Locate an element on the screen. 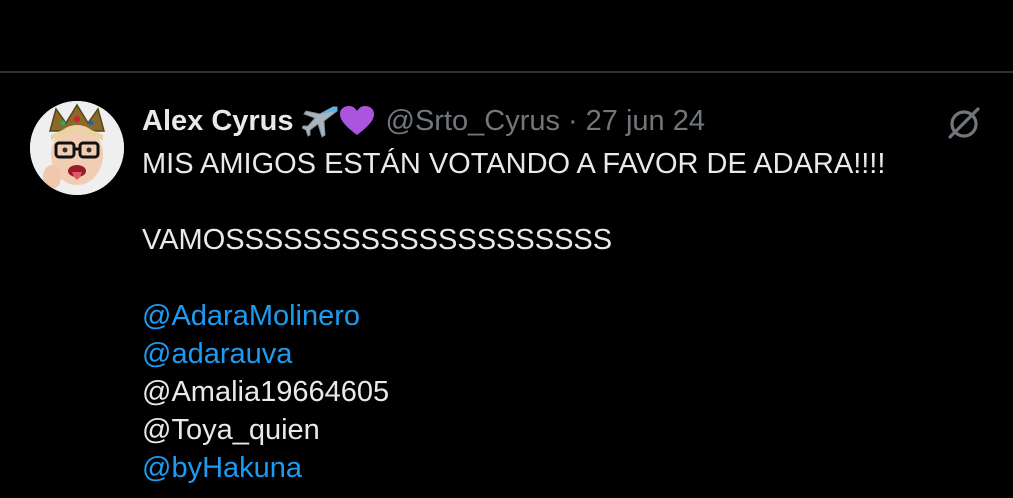  airplane-emoji-icon is located at coordinates (319, 121).